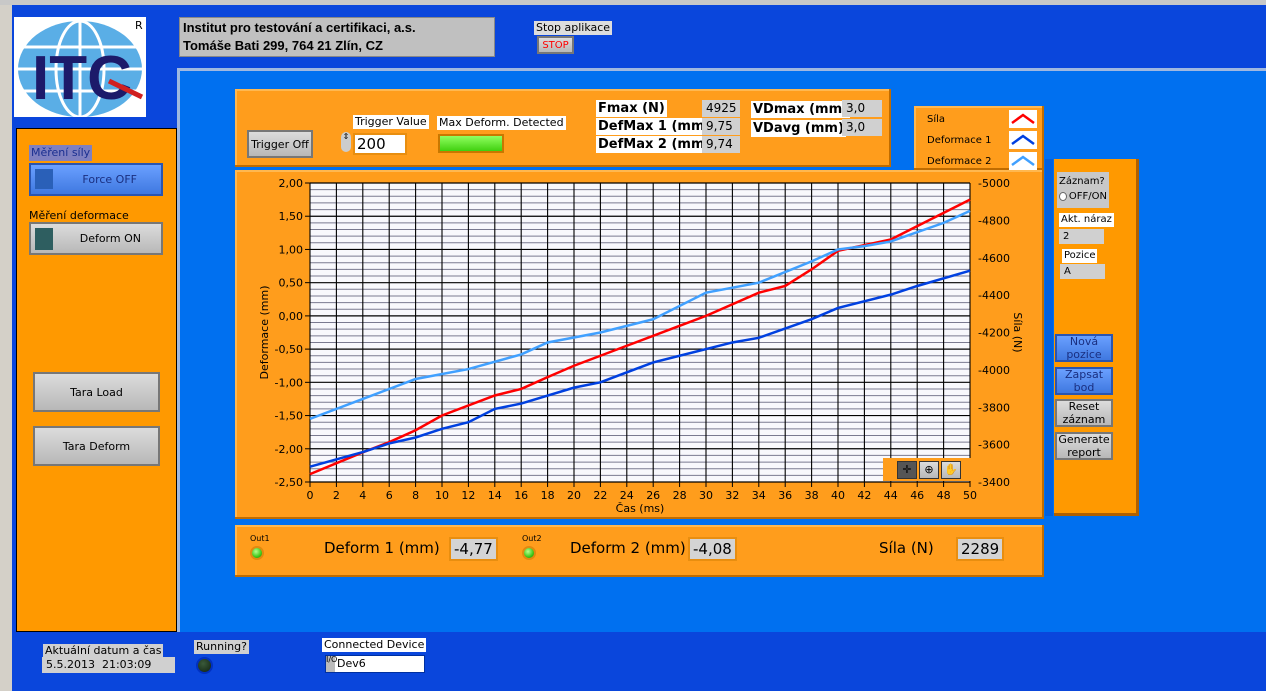 The height and width of the screenshot is (691, 1266). Describe the element at coordinates (289, 349) in the screenshot. I see `y-tick-label: -0,50` at that location.